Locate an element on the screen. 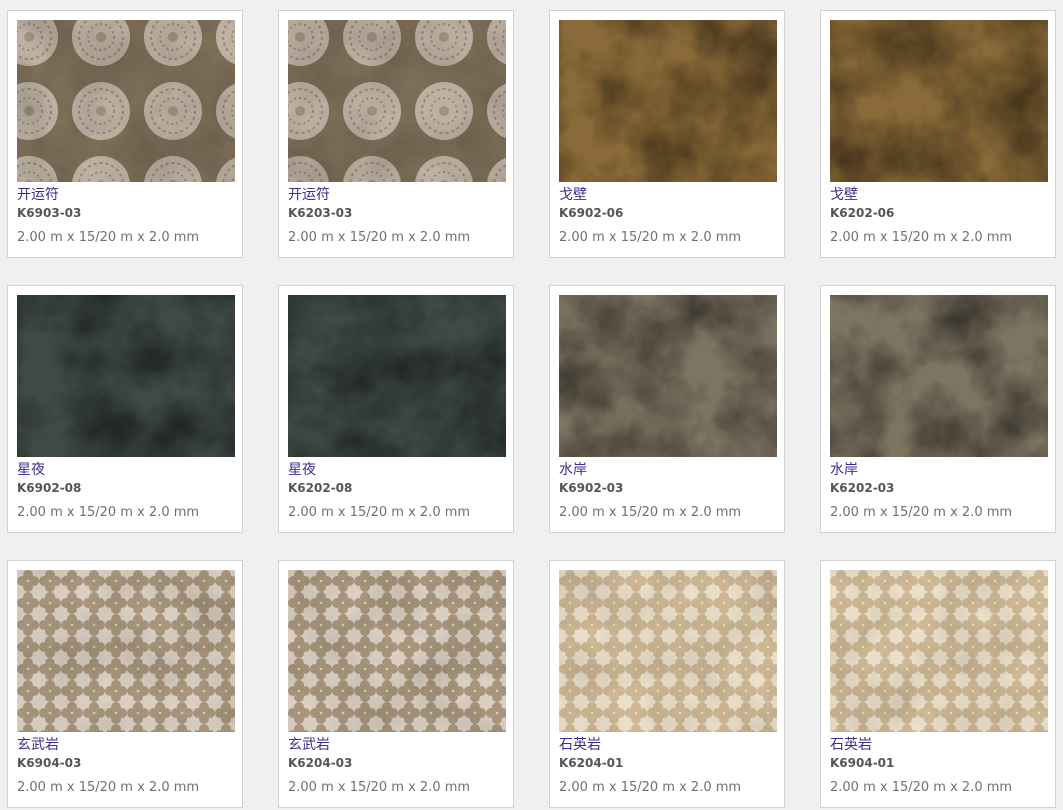 Image resolution: width=1063 pixels, height=810 pixels. product-card: 水岸 K6202-03 2.00 m x 15/20 m x 2.0 mm is located at coordinates (938, 409).